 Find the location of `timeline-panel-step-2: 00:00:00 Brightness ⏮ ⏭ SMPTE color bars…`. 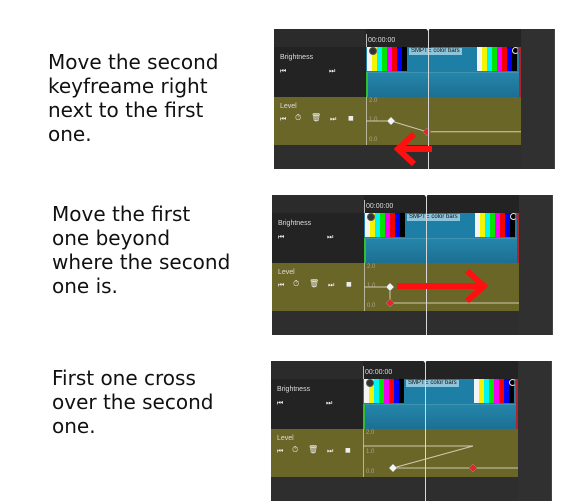

timeline-panel-step-2: 00:00:00 Brightness ⏮ ⏭ SMPTE color bars… is located at coordinates (412, 265).